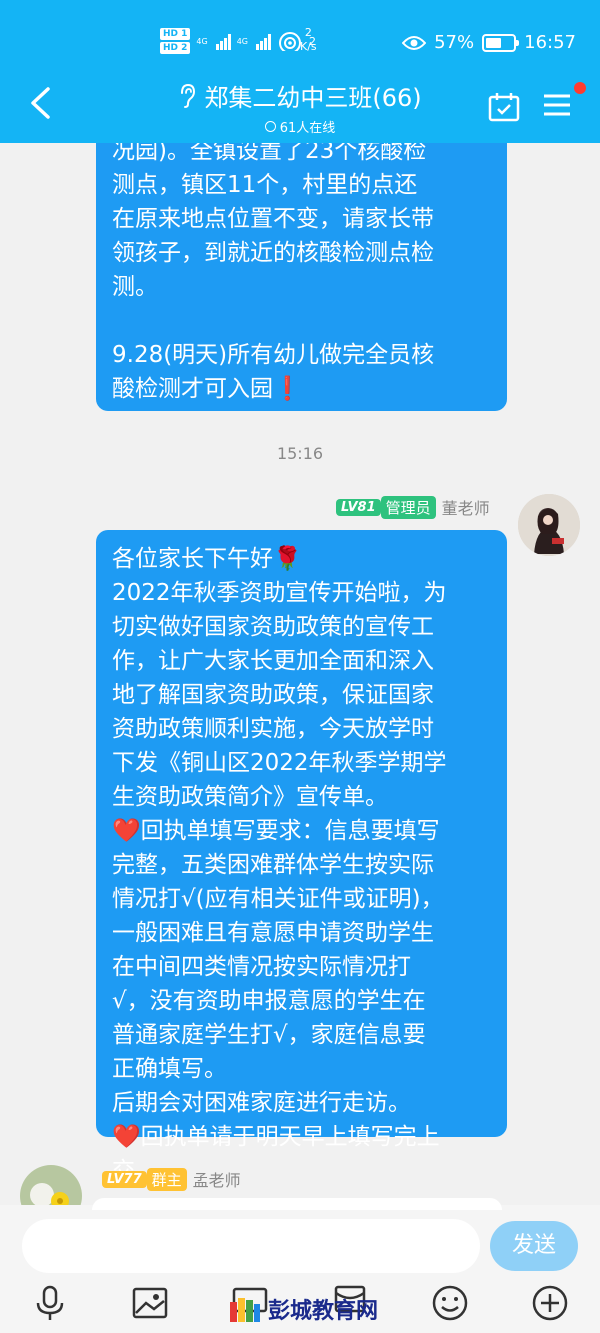 The width and height of the screenshot is (600, 1333). What do you see at coordinates (166, 1179) in the screenshot?
I see `role-badge: 群主` at bounding box center [166, 1179].